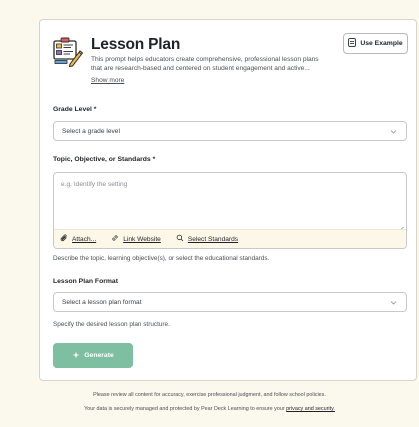 Image resolution: width=419 pixels, height=427 pixels. I want to click on link-icon, so click(115, 239).